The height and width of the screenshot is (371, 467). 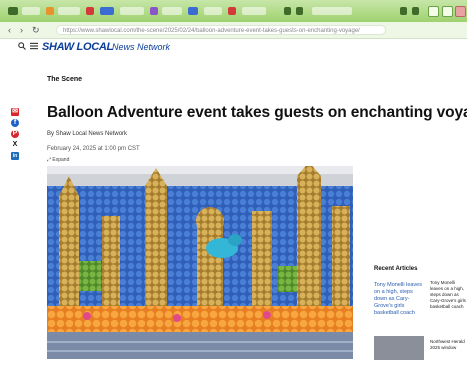 I want to click on forward-icon: ›, so click(x=21, y=30).